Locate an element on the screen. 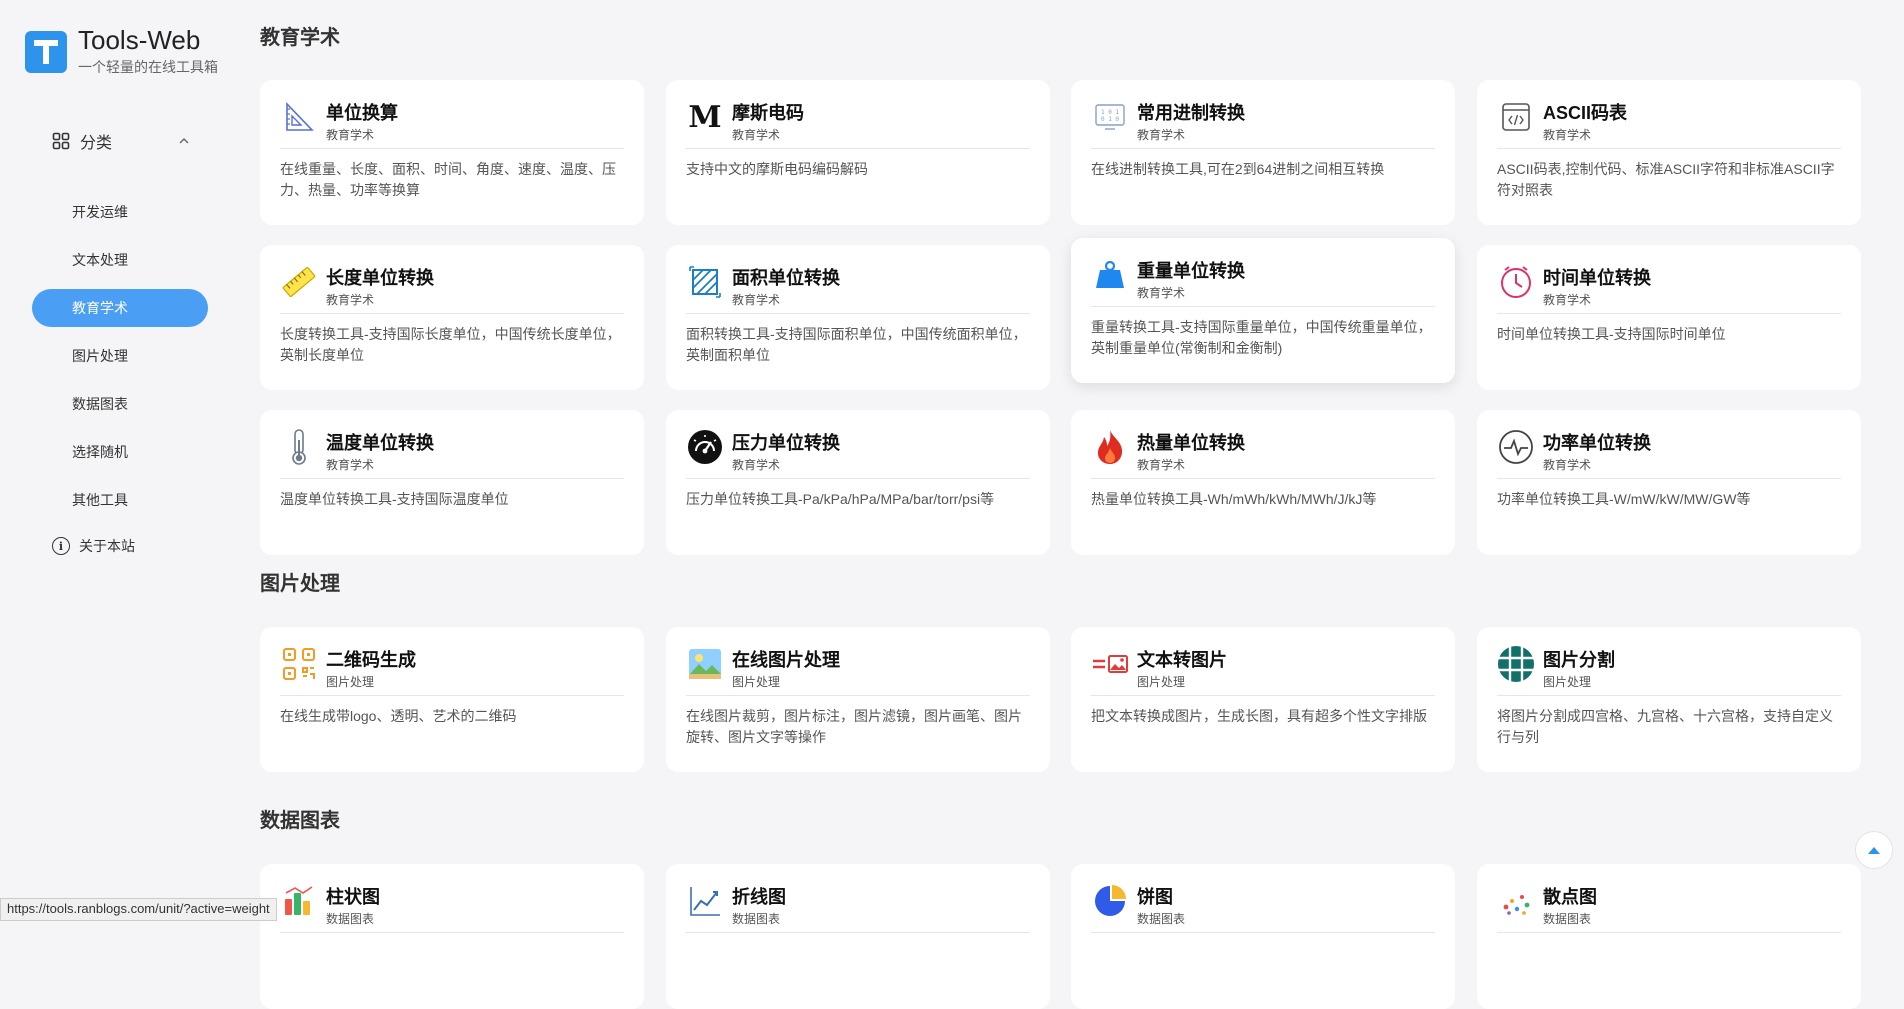 This screenshot has height=1009, width=1904. gauge-icon is located at coordinates (705, 447).